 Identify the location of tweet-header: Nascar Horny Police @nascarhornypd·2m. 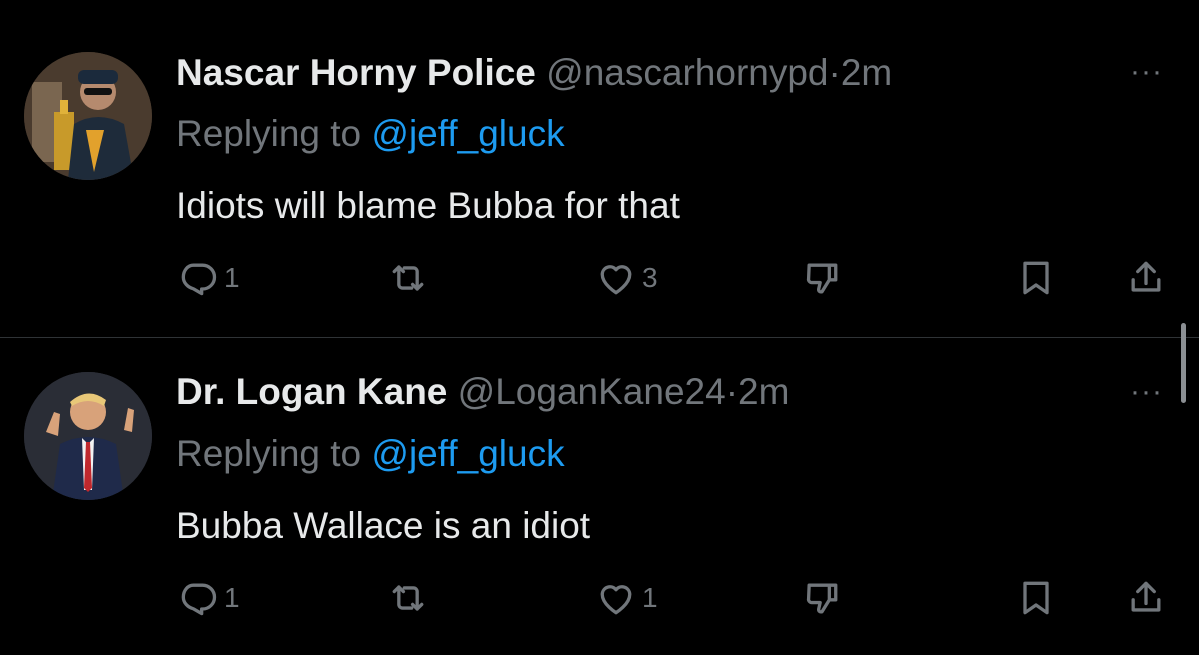
(534, 73).